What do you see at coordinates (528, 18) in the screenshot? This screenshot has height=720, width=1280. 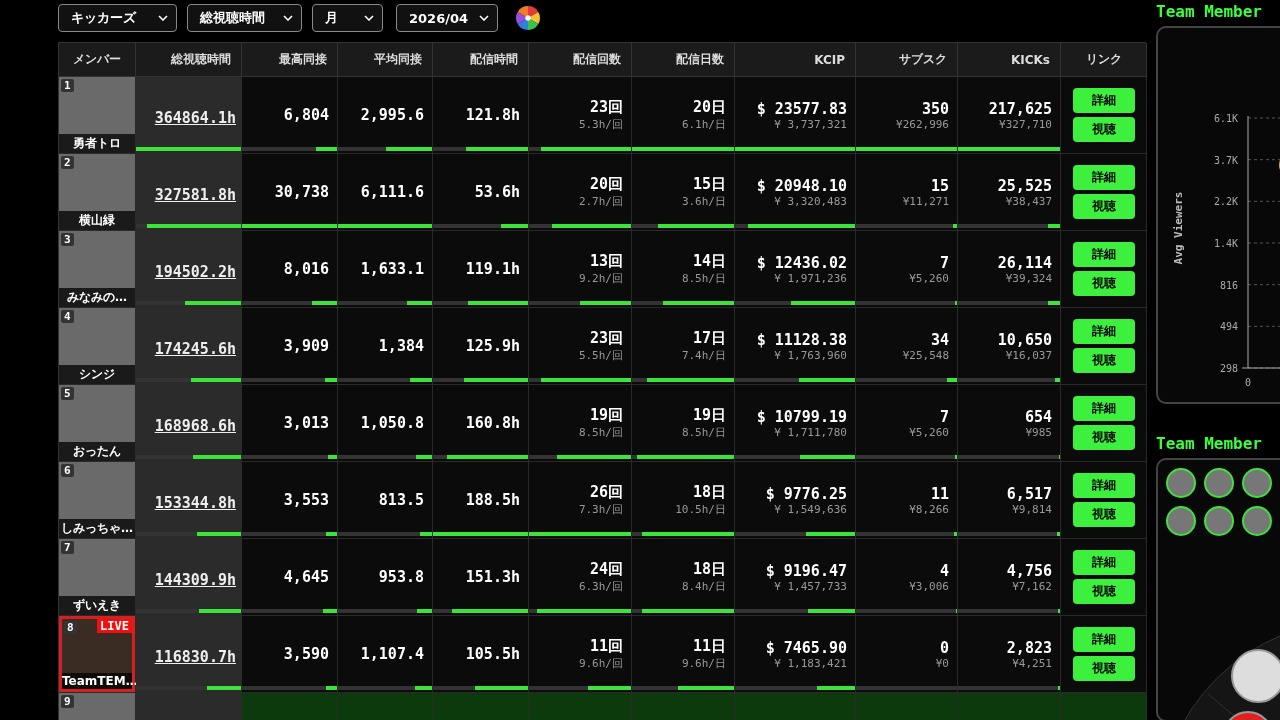 I see `roulette-wheel-icon` at bounding box center [528, 18].